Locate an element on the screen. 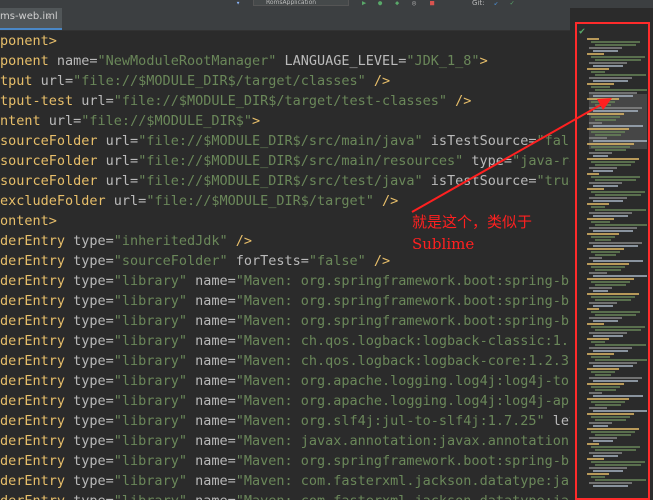  code-minimap: ✔ is located at coordinates (612, 261).